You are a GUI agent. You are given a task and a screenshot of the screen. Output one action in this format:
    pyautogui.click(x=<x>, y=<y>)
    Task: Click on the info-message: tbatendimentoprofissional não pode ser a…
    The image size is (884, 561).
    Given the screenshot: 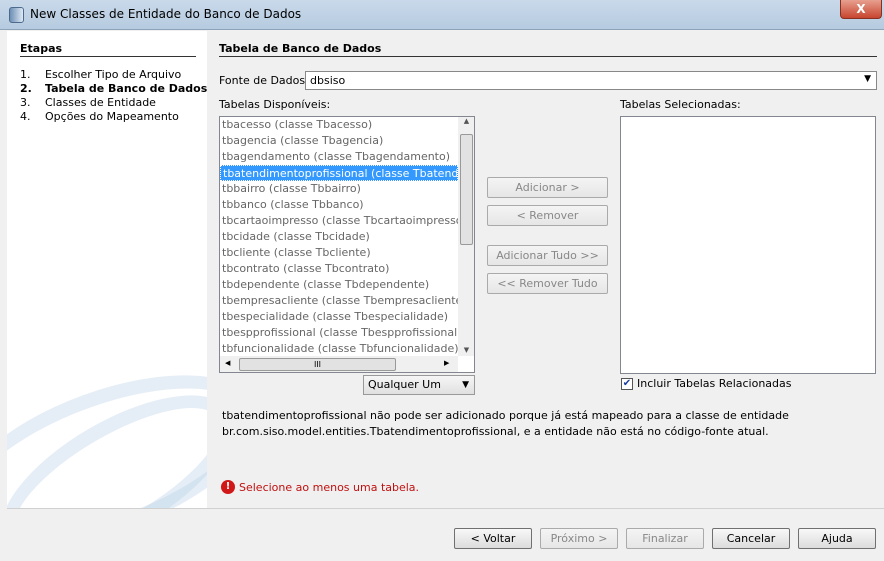 What is the action you would take?
    pyautogui.click(x=505, y=424)
    